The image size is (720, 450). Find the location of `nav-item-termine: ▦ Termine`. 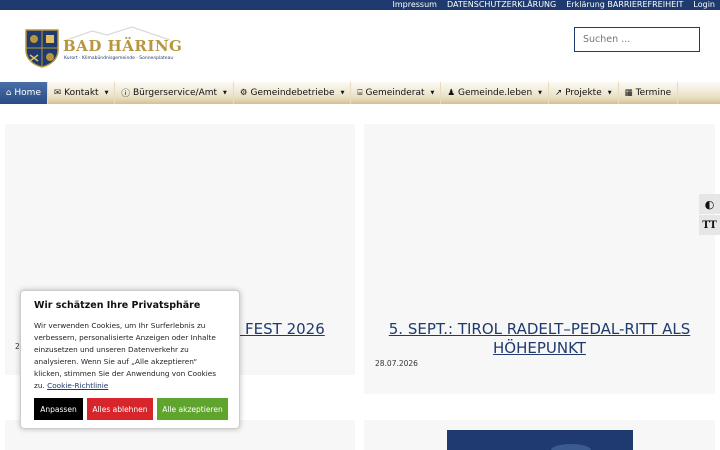

nav-item-termine: ▦ Termine is located at coordinates (649, 93).